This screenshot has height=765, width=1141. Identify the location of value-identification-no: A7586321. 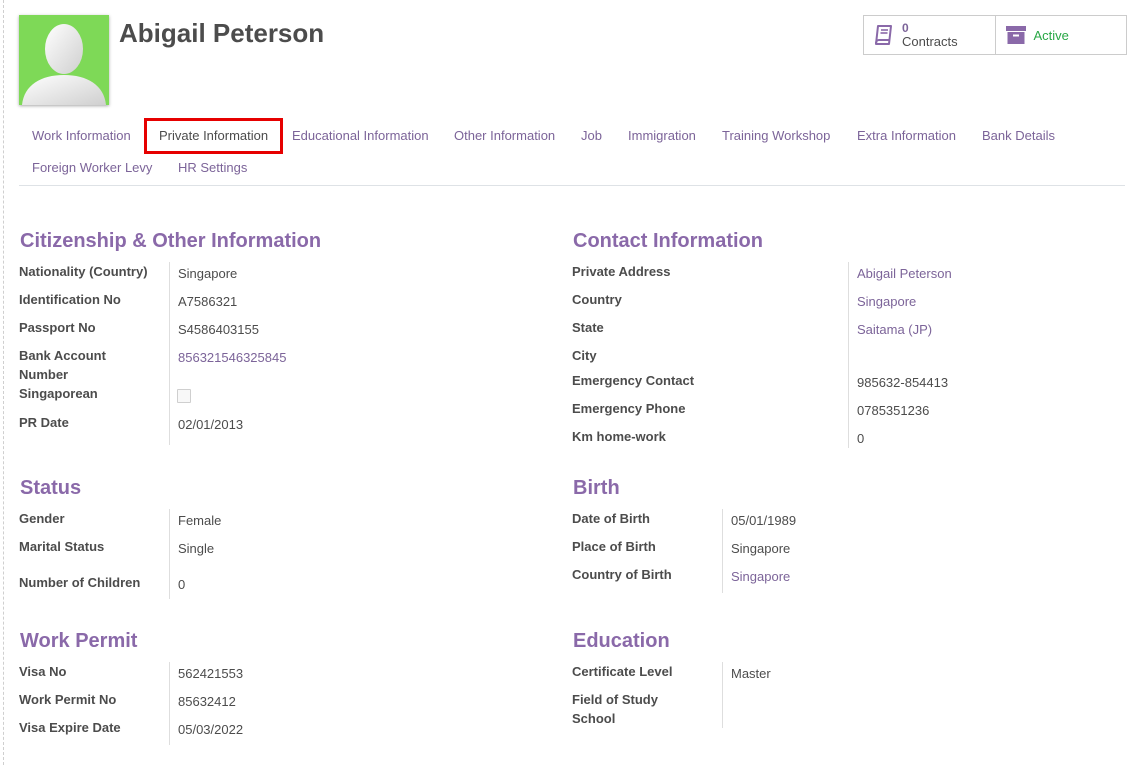
(207, 301).